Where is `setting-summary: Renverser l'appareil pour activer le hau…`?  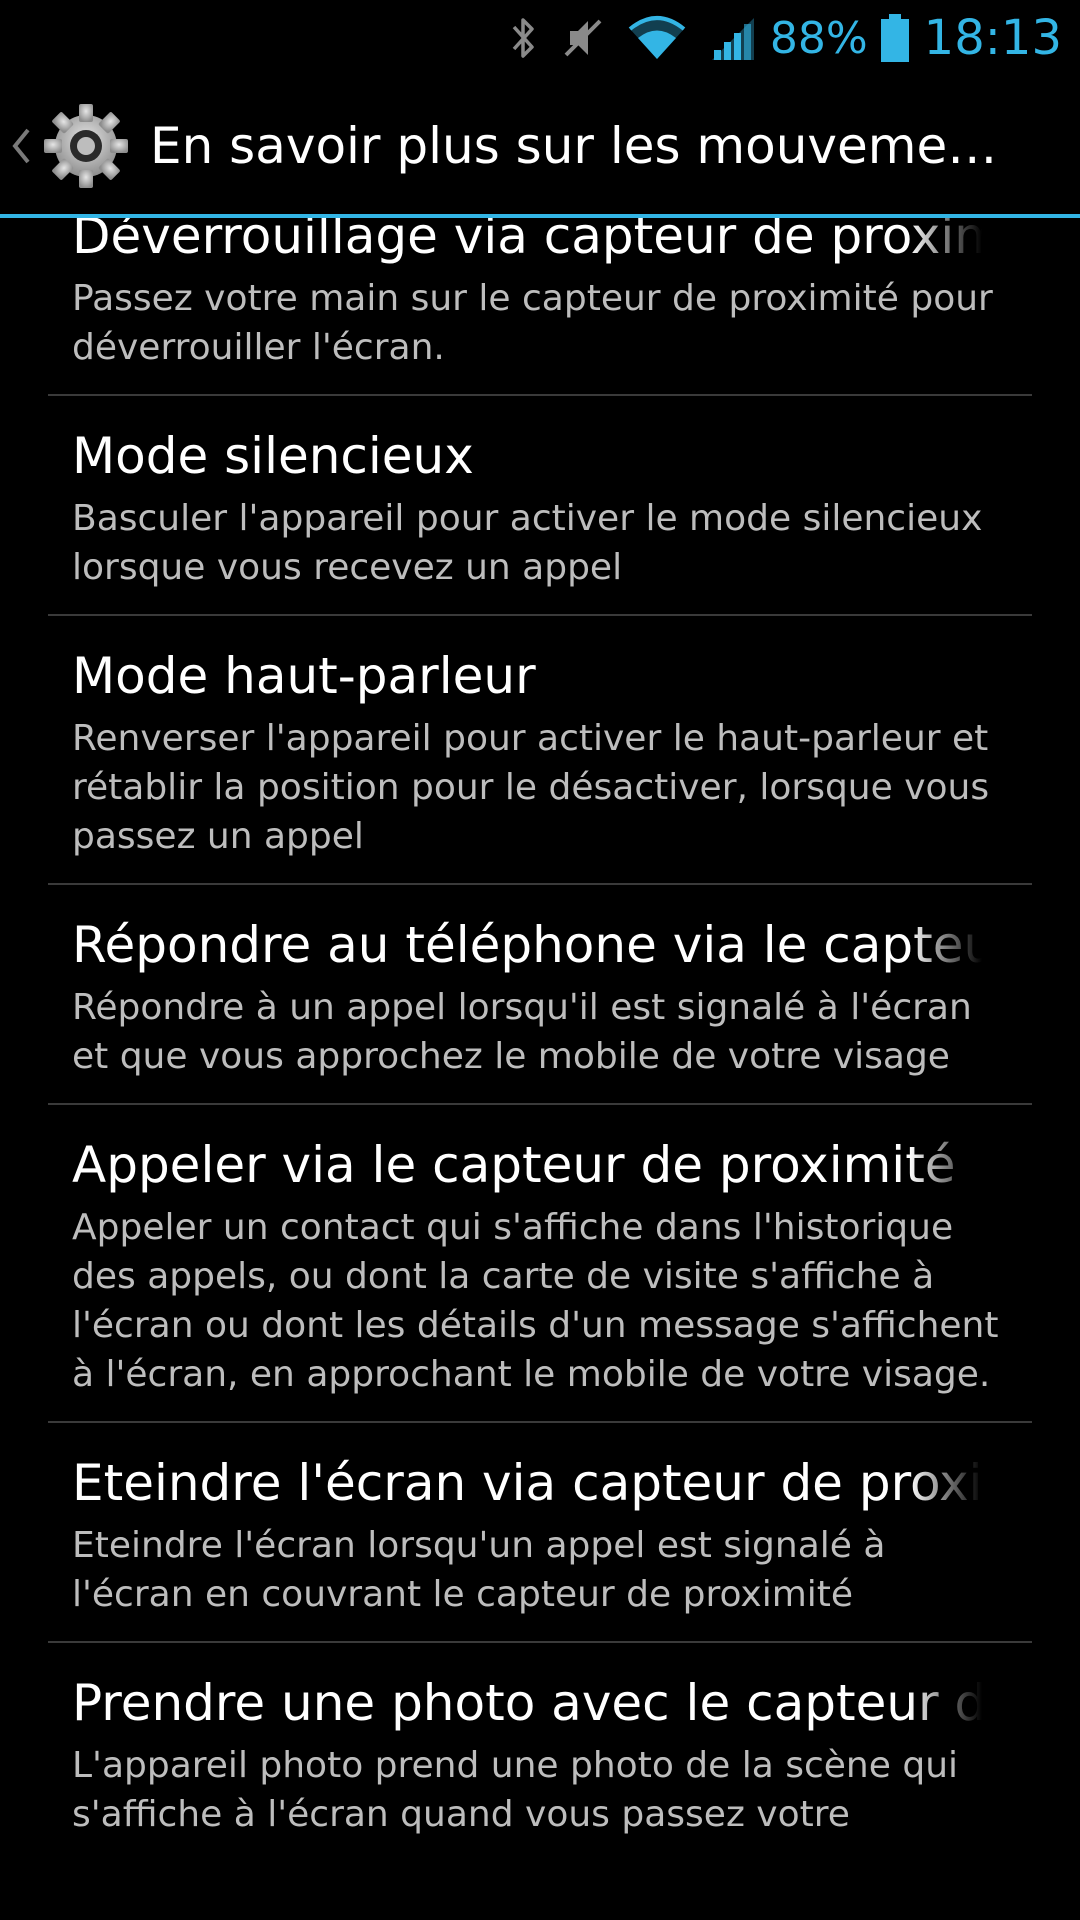
setting-summary: Renverser l'appareil pour activer le hau… is located at coordinates (531, 787).